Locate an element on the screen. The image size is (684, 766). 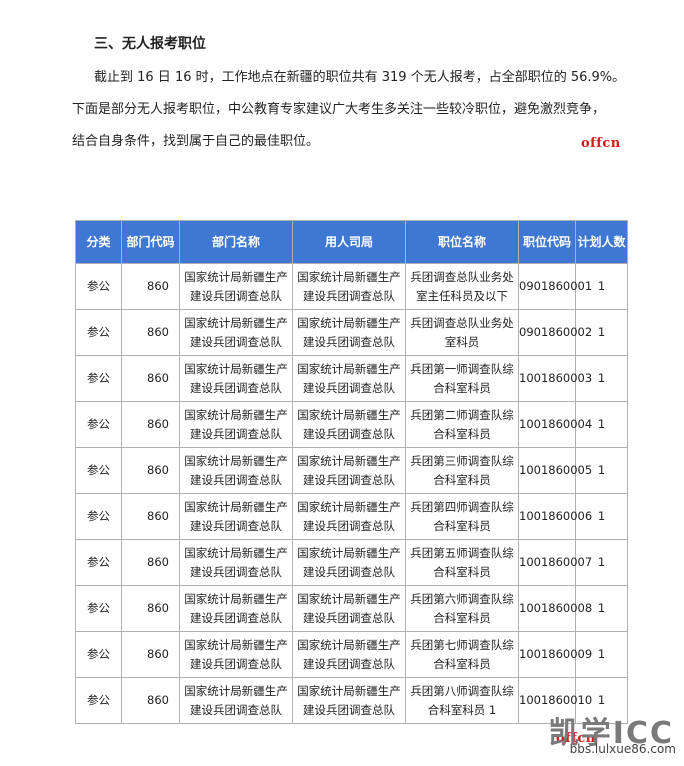
cell-position: 兵团第七师调查队综合科室科员 is located at coordinates (462, 654).